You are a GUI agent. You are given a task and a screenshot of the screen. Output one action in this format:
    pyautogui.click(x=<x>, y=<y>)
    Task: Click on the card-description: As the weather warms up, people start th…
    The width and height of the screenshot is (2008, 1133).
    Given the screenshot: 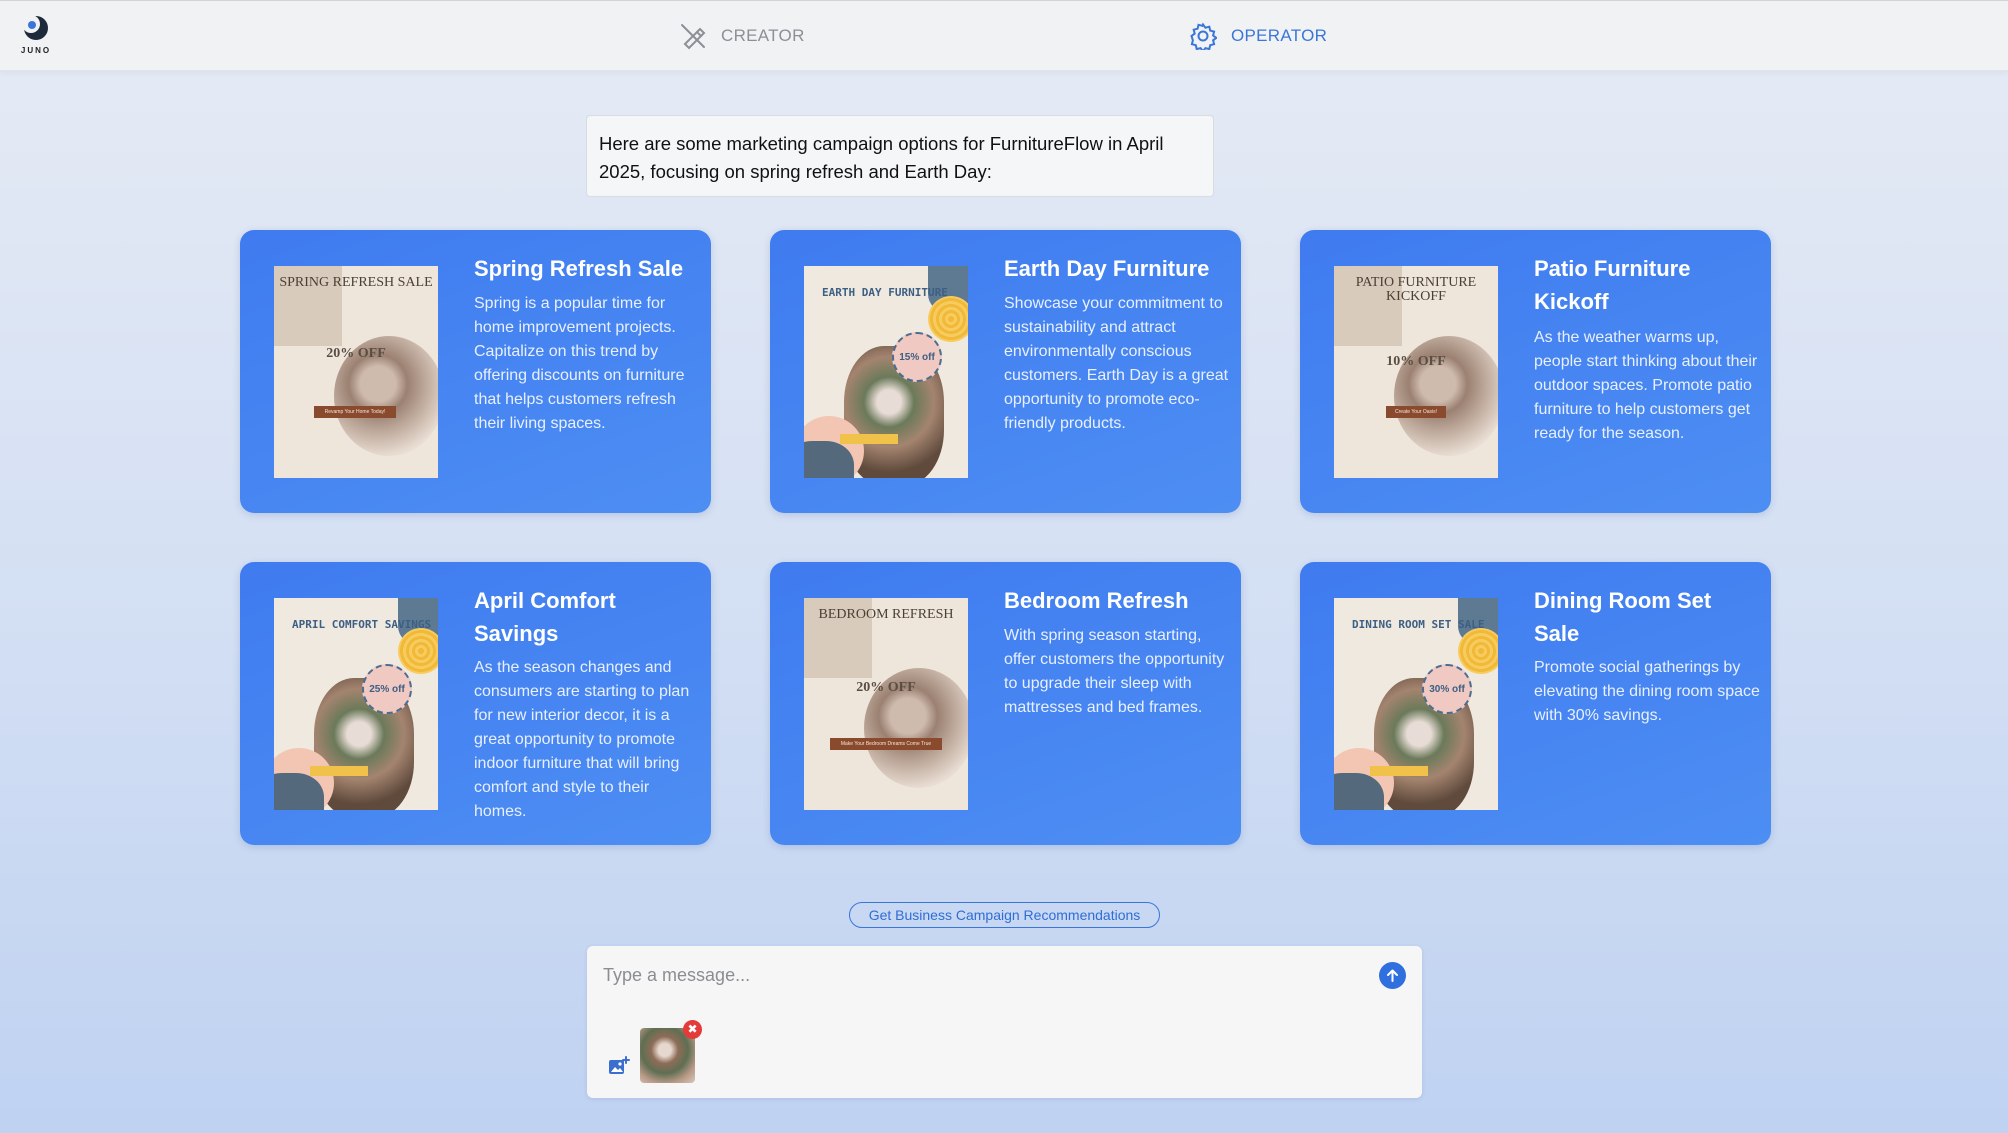 What is the action you would take?
    pyautogui.click(x=1646, y=385)
    